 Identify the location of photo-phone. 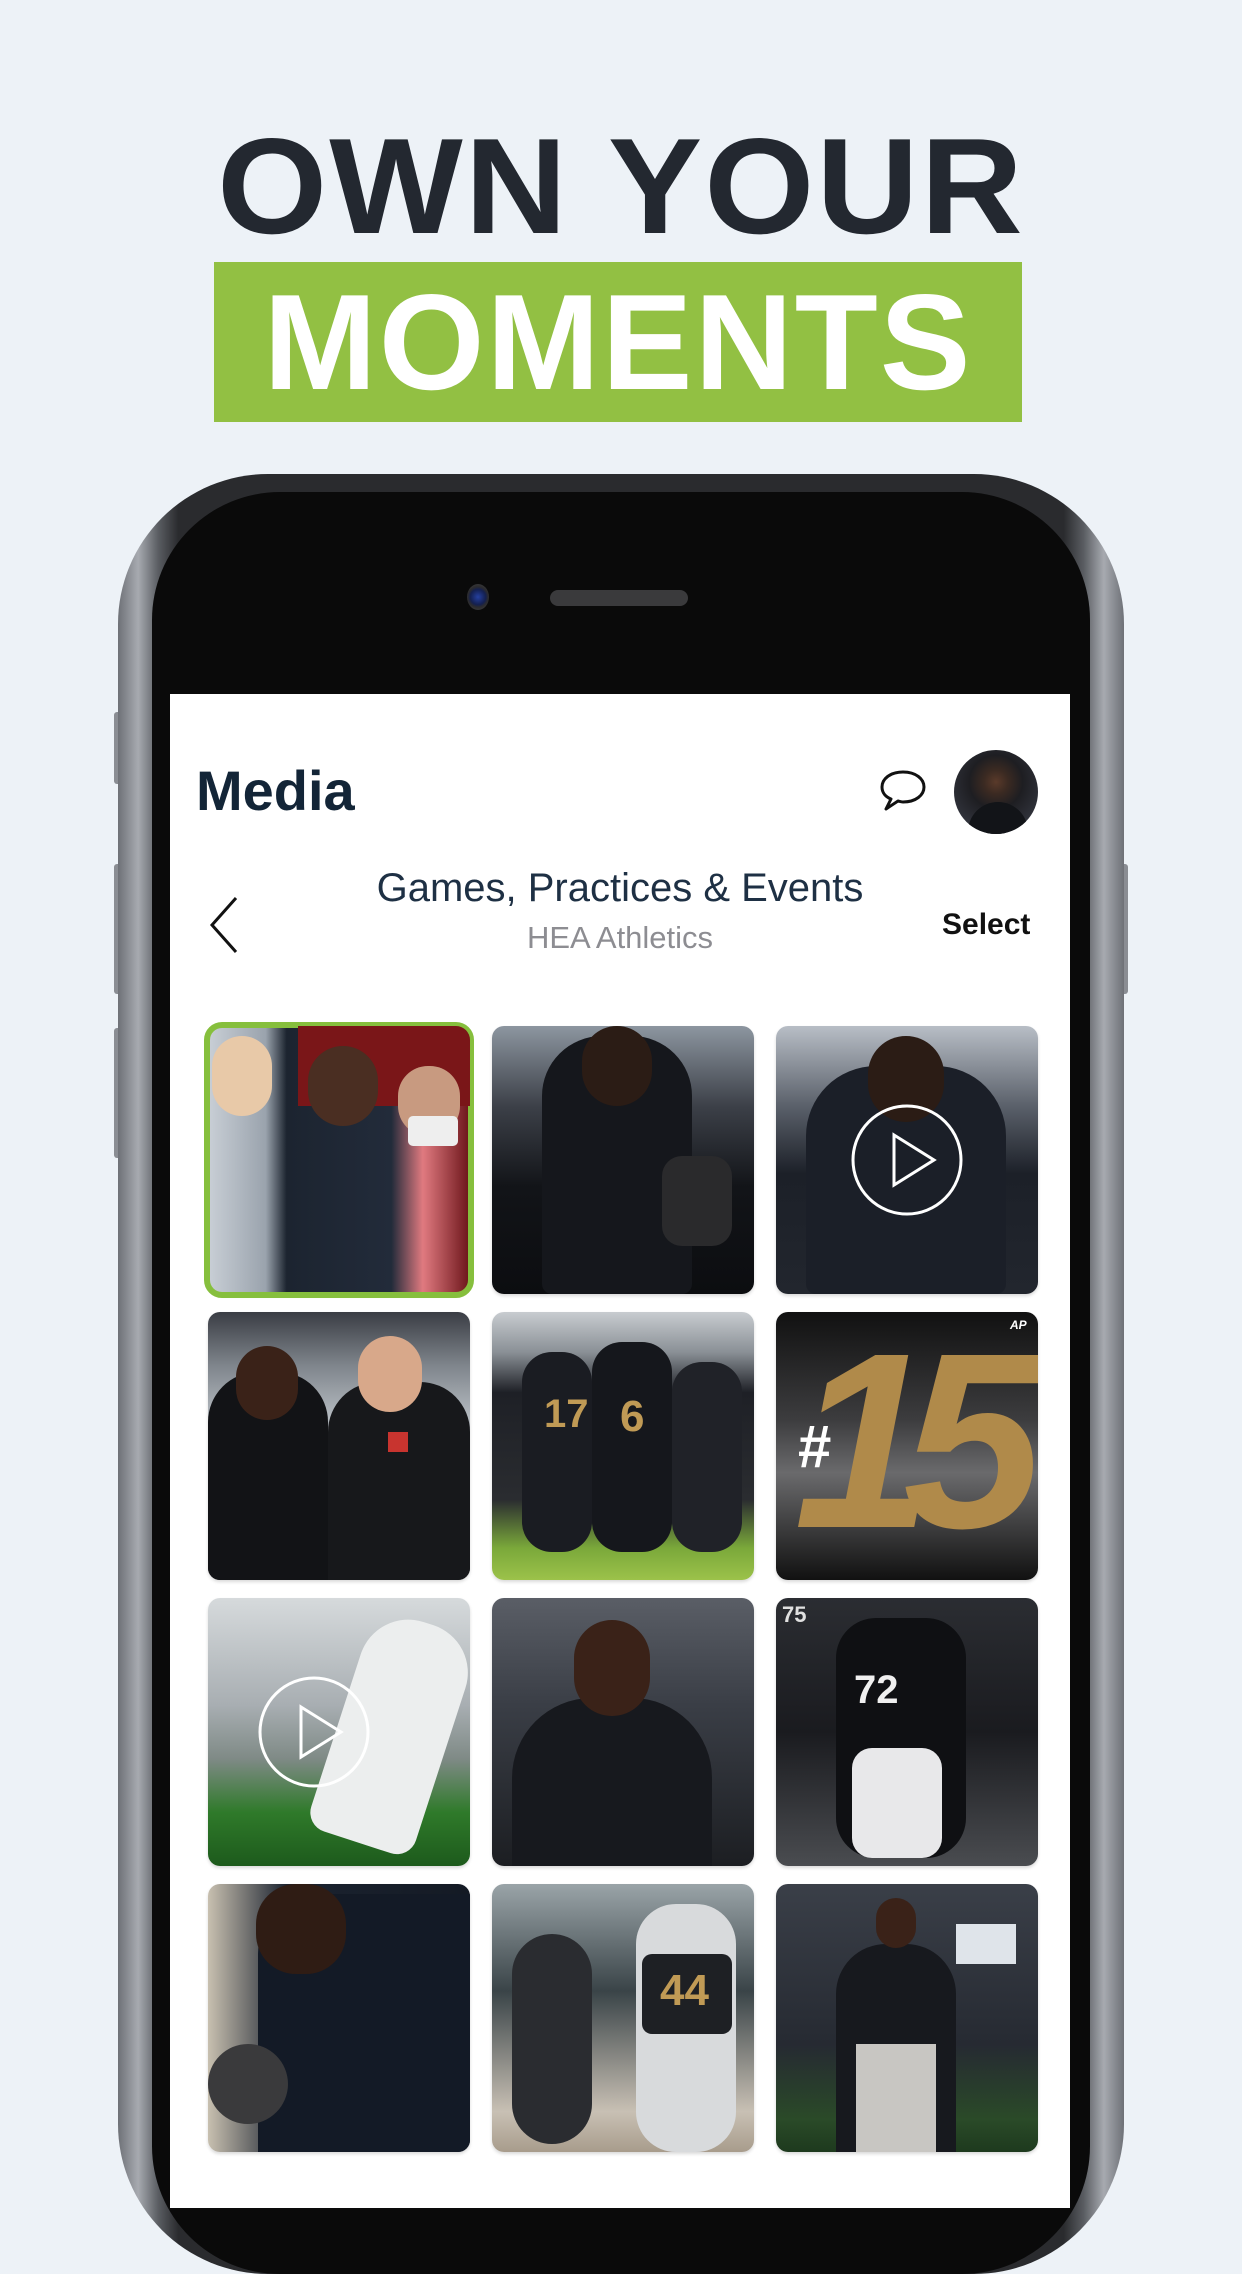
(433, 1131).